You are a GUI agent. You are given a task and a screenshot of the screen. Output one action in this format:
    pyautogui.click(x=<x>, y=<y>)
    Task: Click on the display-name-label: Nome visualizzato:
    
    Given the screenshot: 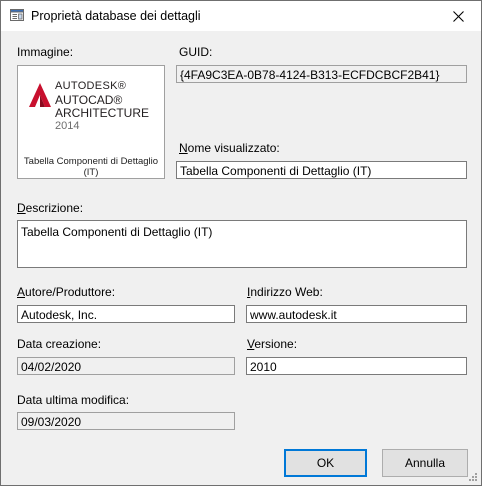 What is the action you would take?
    pyautogui.click(x=229, y=148)
    